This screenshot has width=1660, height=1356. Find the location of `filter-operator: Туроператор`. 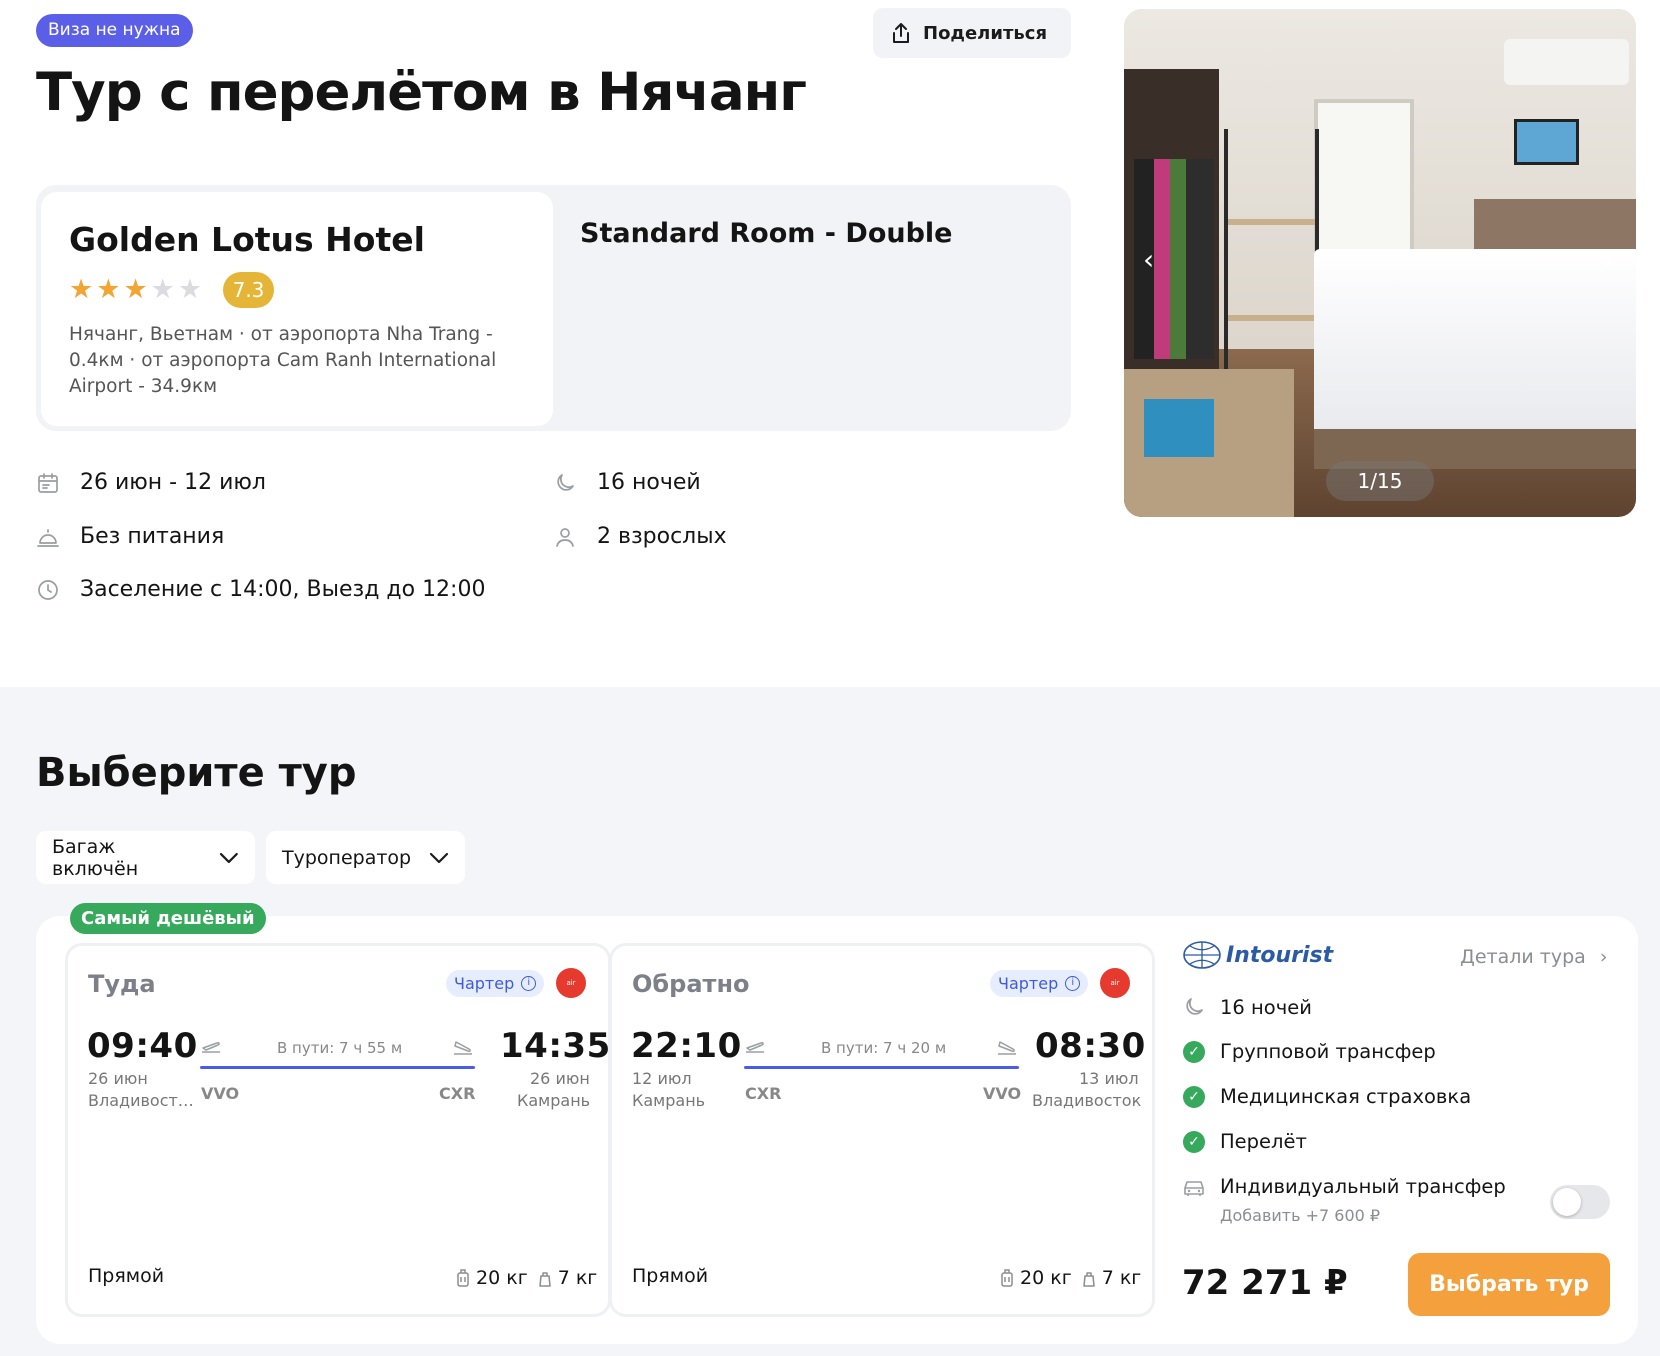

filter-operator: Туроператор is located at coordinates (365, 857).